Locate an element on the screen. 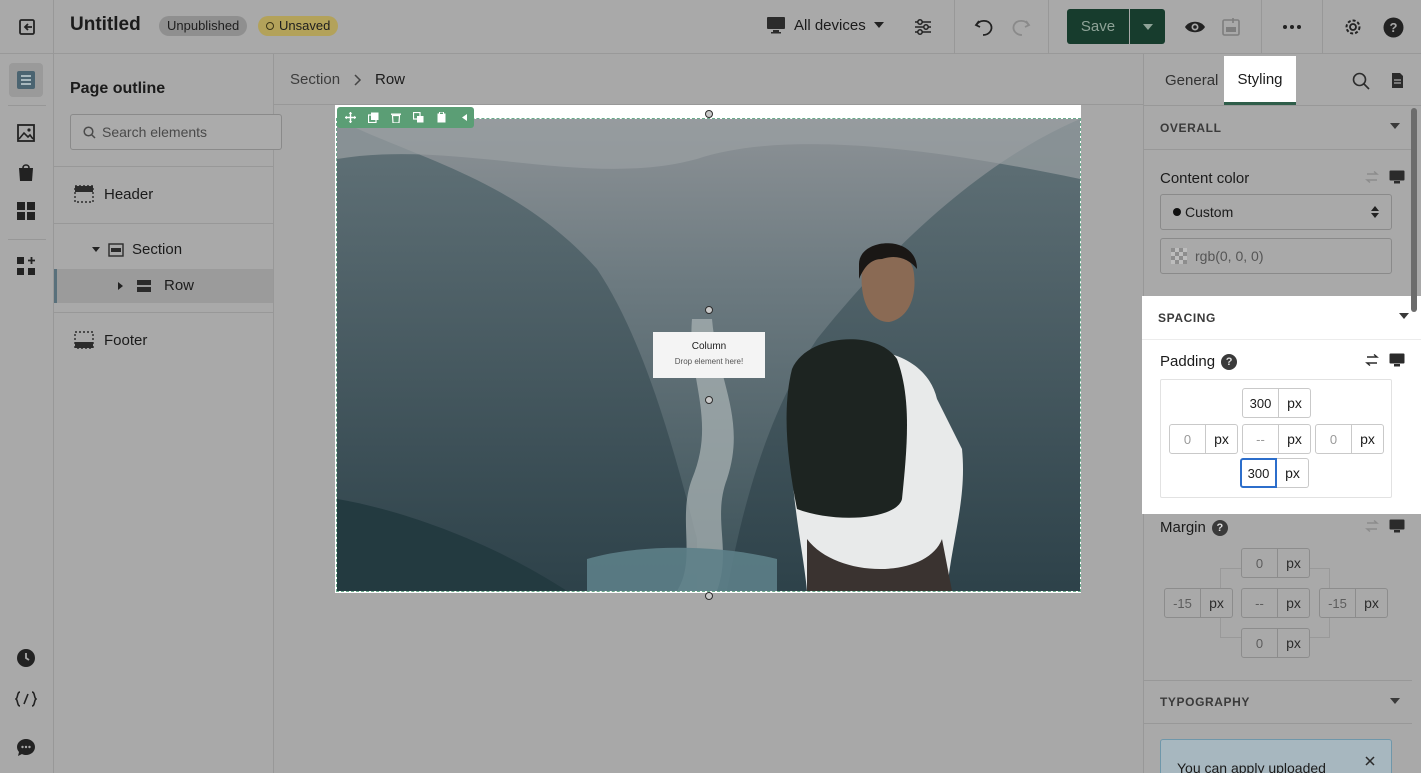 The width and height of the screenshot is (1421, 773). padding-right-field: 0 px is located at coordinates (1349, 439).